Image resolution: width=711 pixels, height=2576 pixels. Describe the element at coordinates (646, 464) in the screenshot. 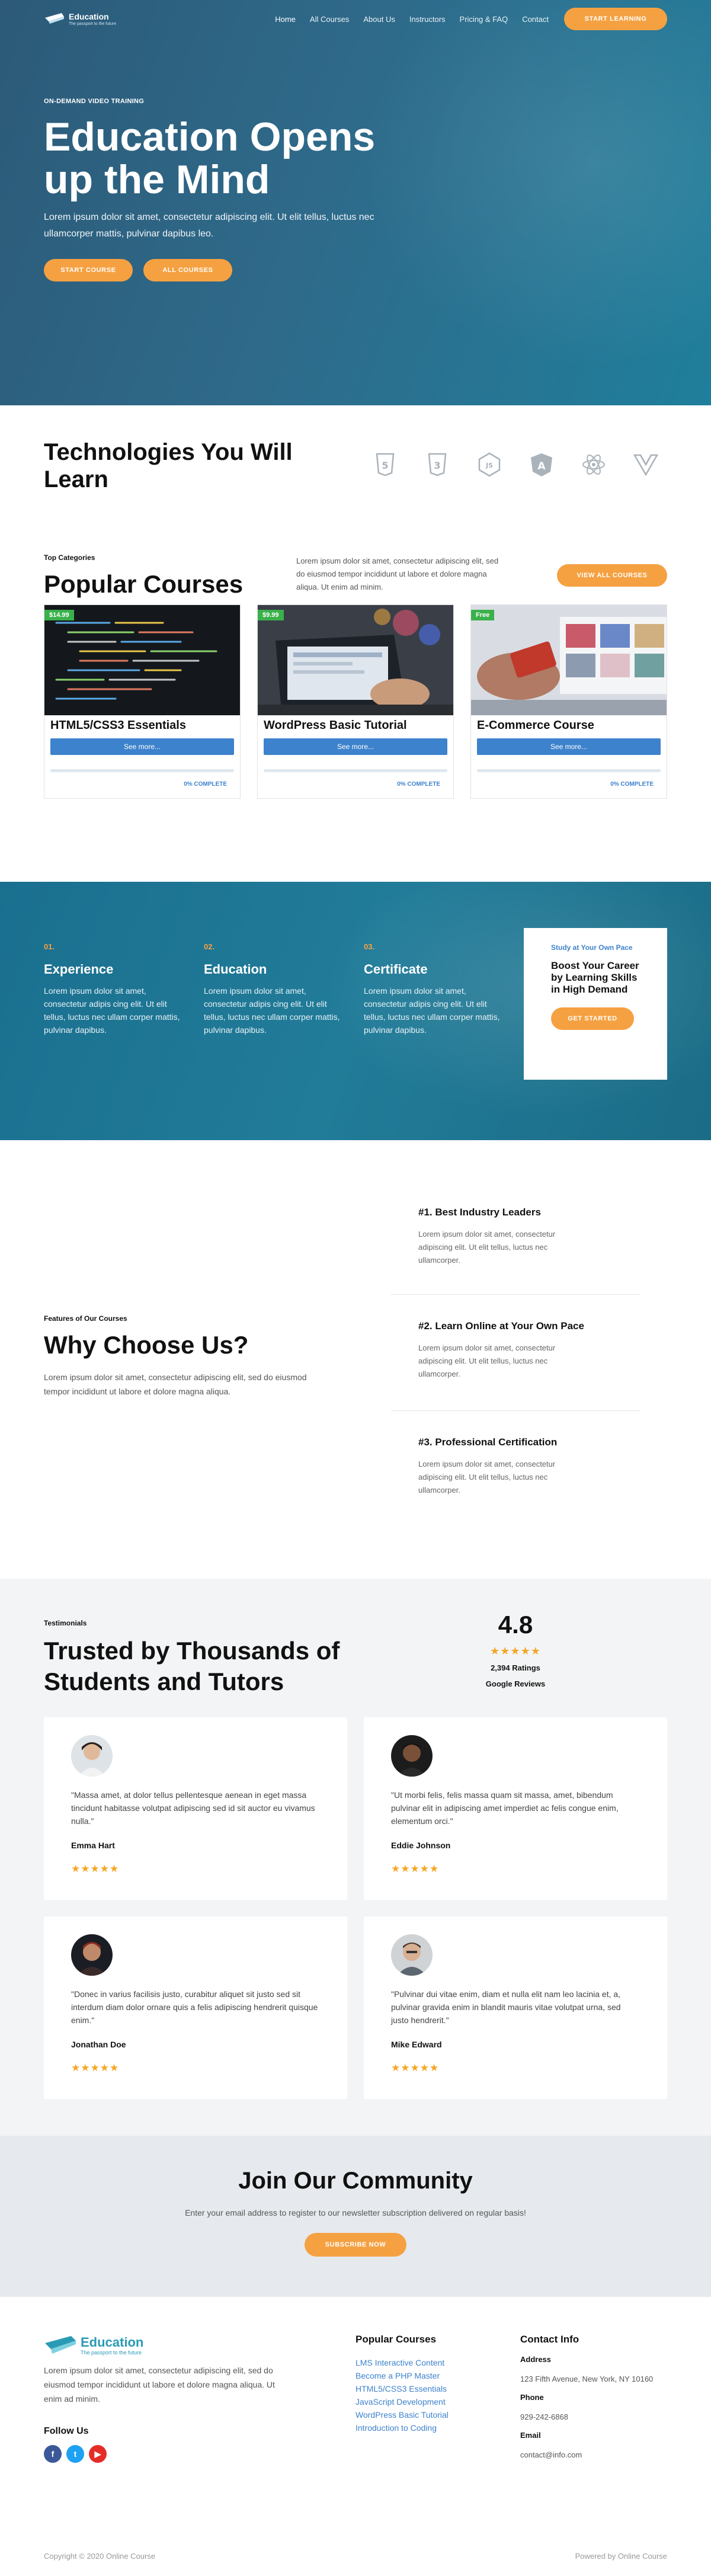

I see `vue-icon` at that location.